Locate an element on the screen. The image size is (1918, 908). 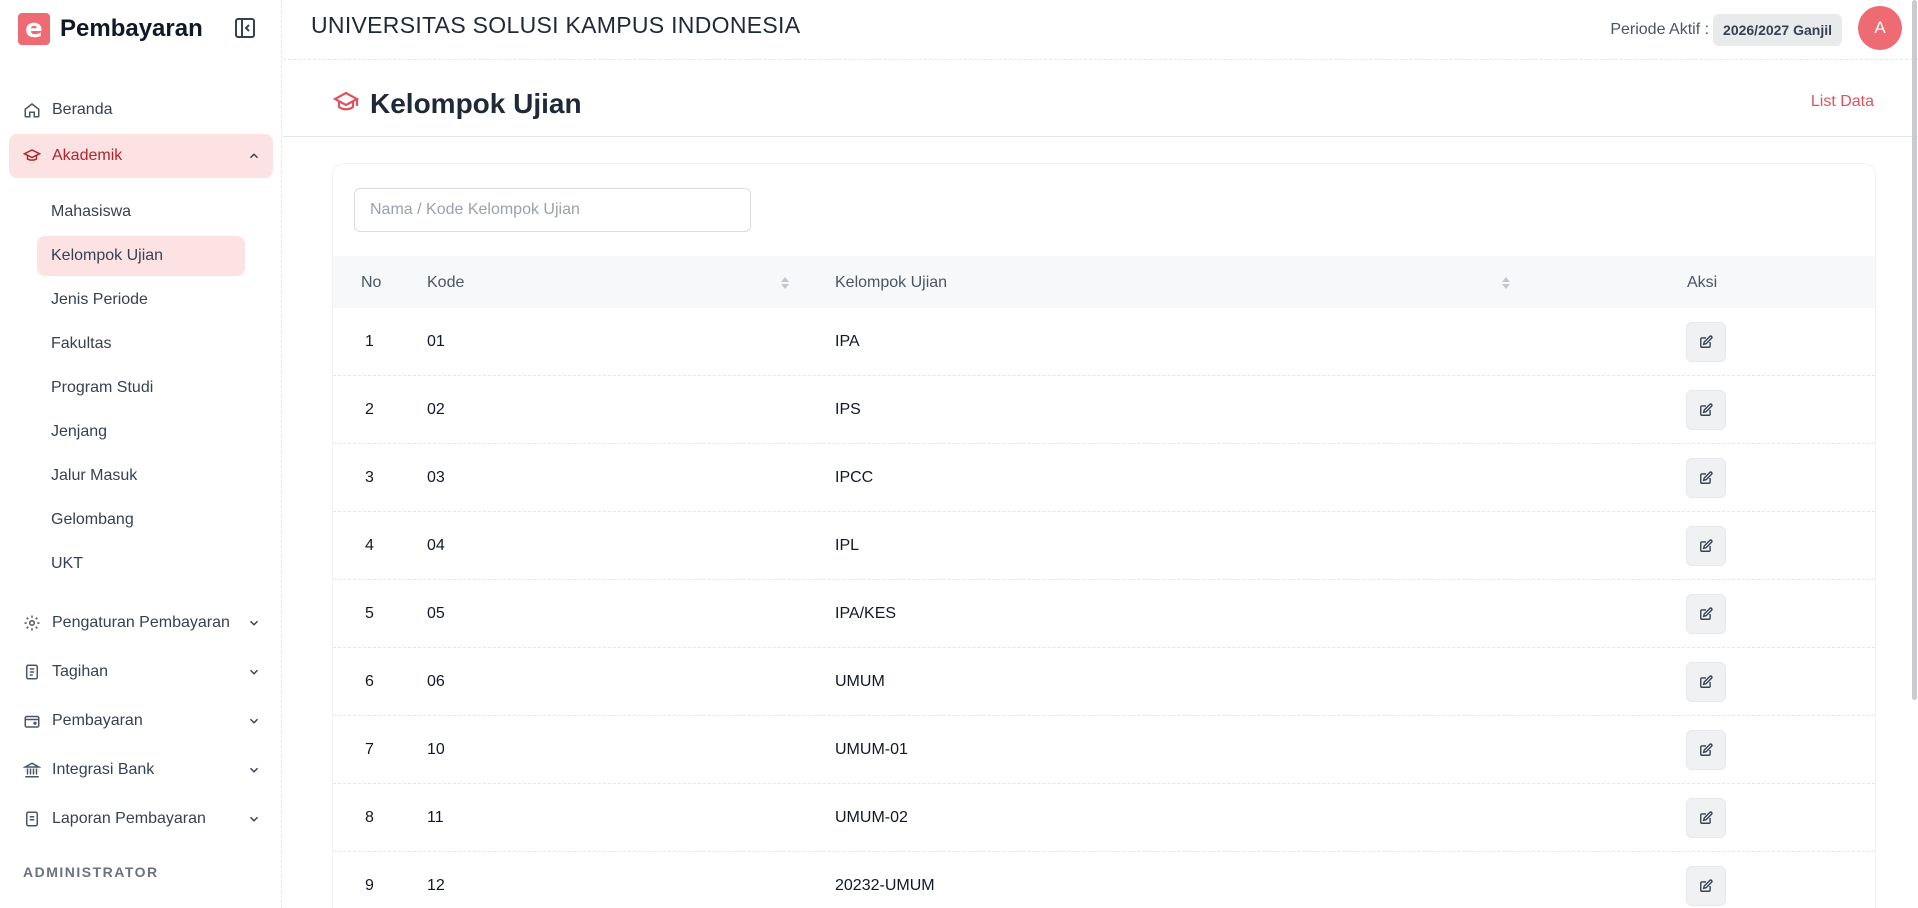
sidebar-subitem-program-studi: Program Studi is located at coordinates (141, 388).